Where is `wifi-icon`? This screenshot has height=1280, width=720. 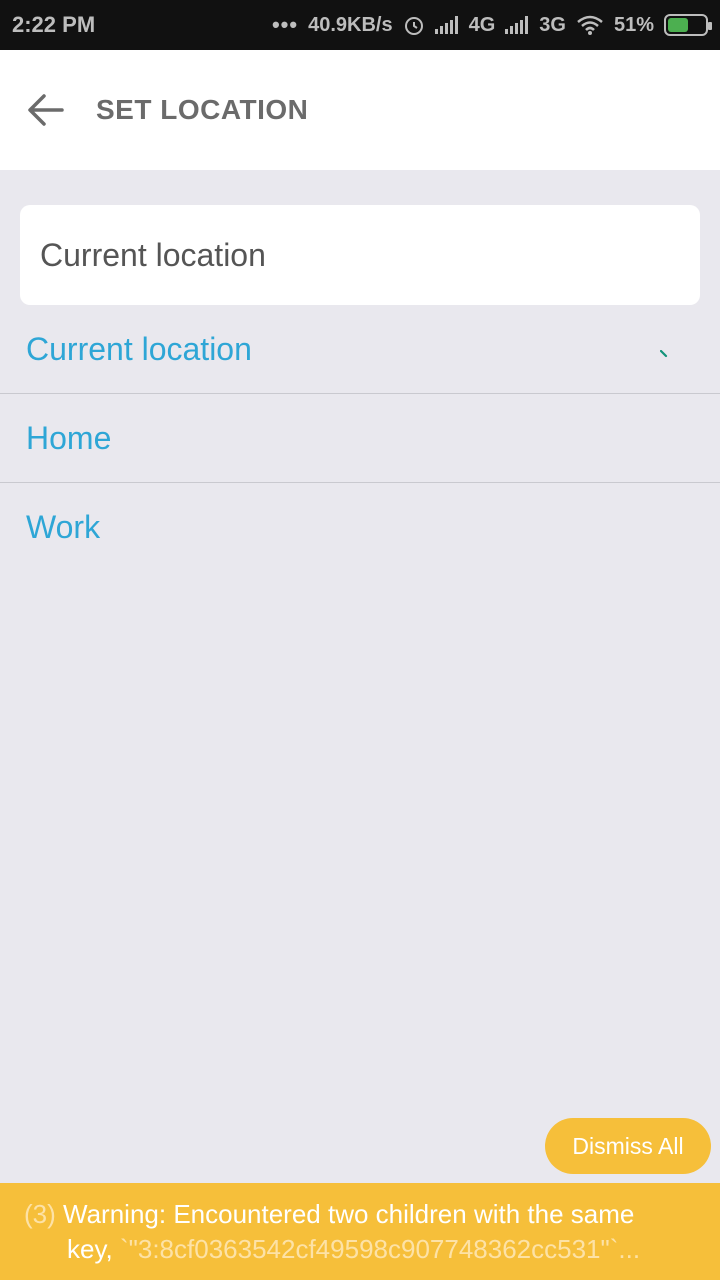
wifi-icon is located at coordinates (590, 25).